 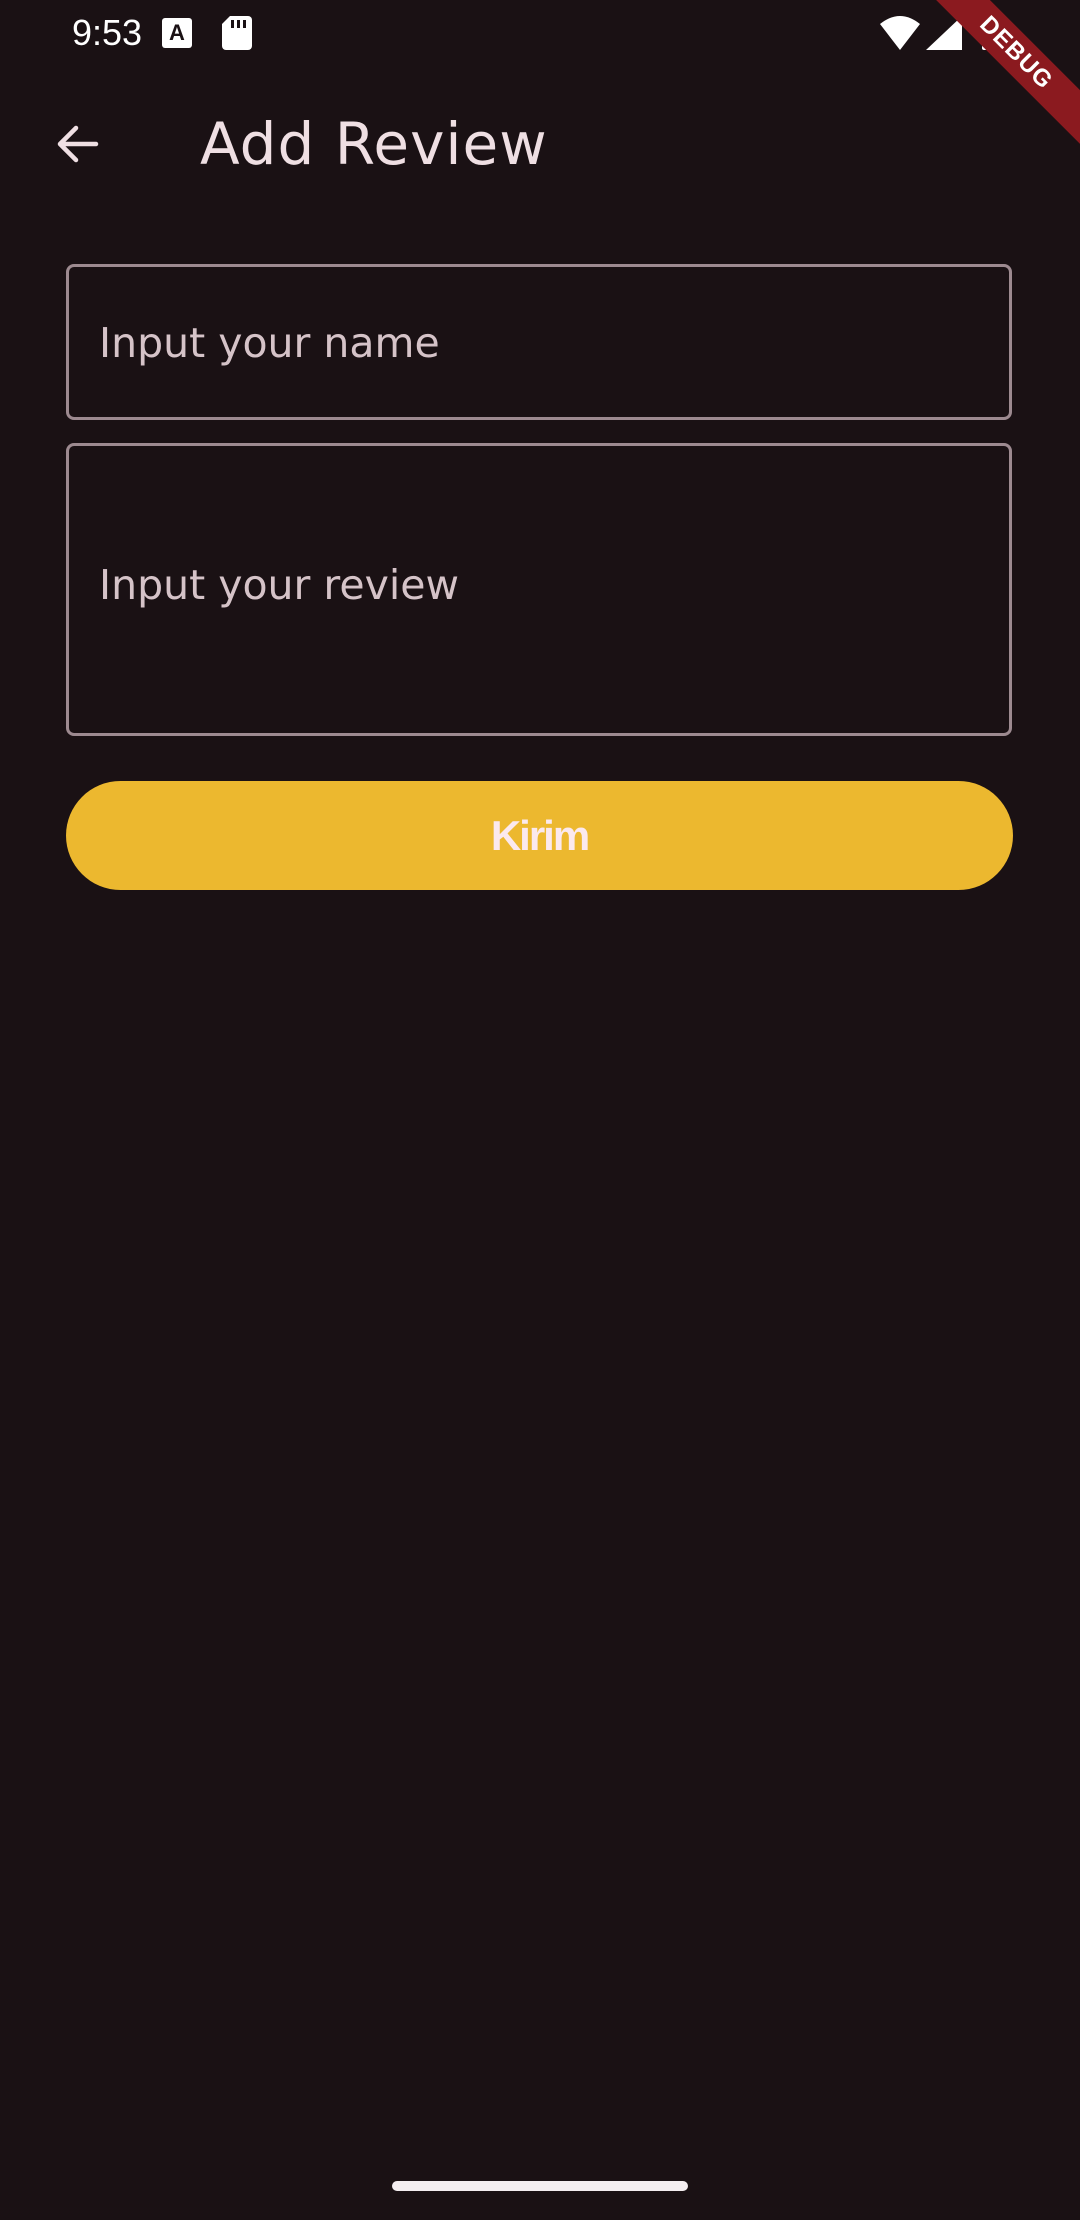 I want to click on back-button, so click(x=76, y=144).